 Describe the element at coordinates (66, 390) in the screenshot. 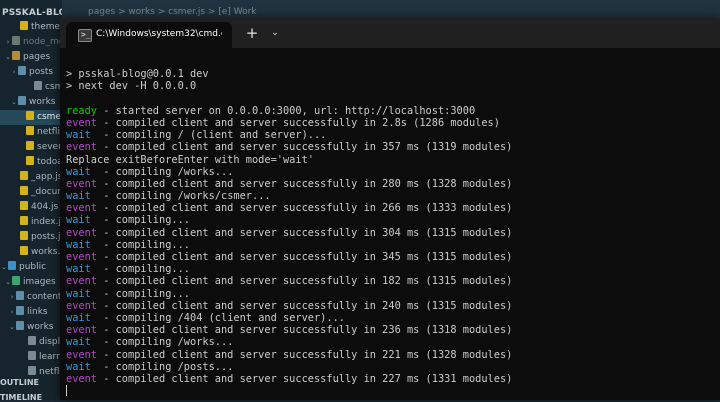

I see `text-cursor` at that location.